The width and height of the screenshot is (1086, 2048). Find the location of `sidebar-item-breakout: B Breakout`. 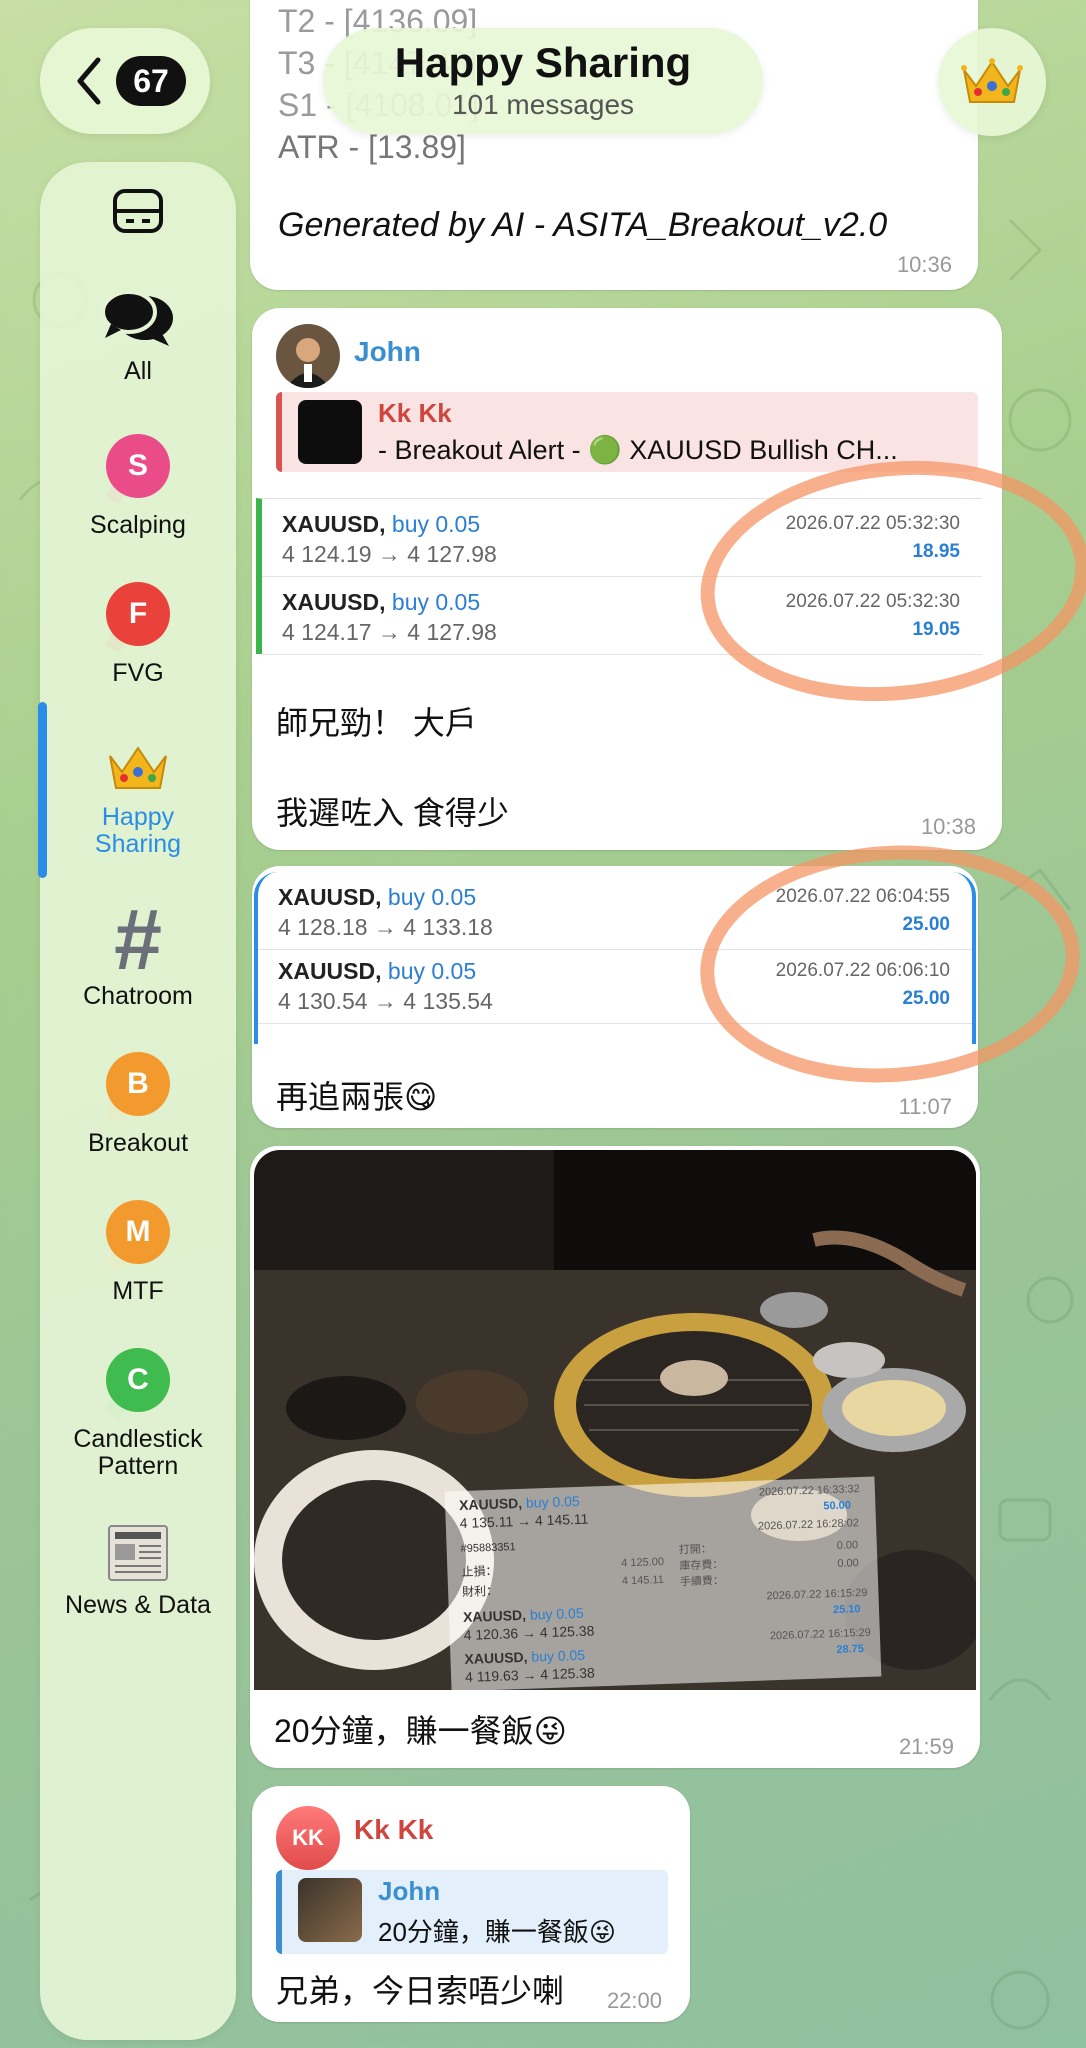

sidebar-item-breakout: B Breakout is located at coordinates (138, 1104).